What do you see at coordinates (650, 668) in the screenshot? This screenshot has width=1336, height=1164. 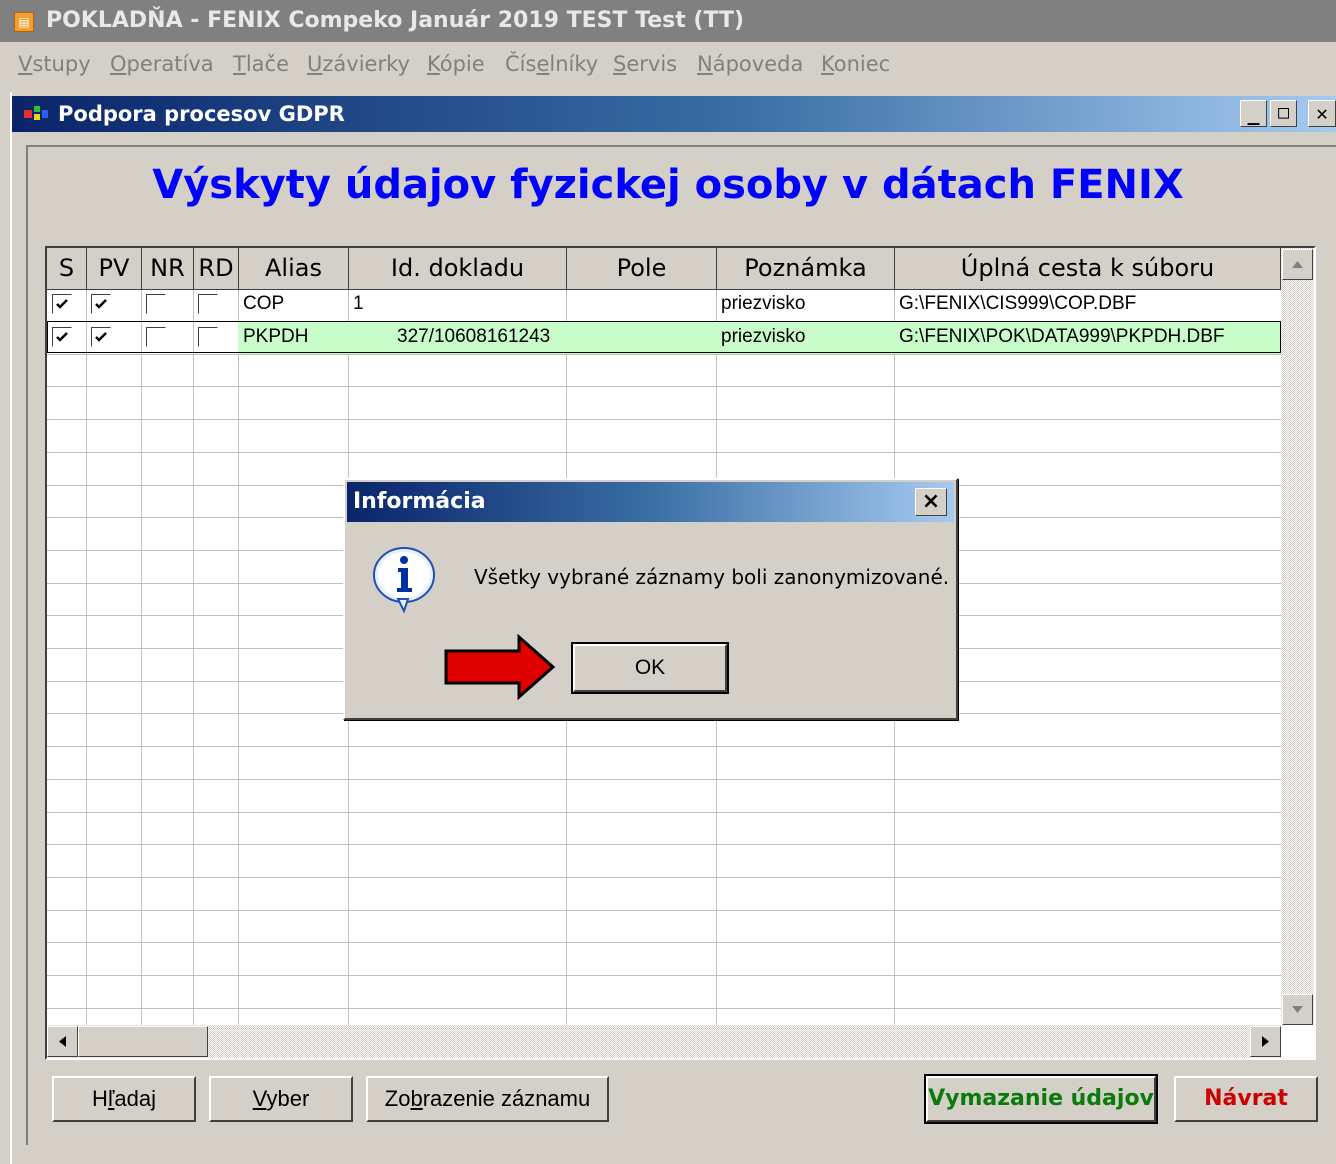 I see `ok-button: OK` at bounding box center [650, 668].